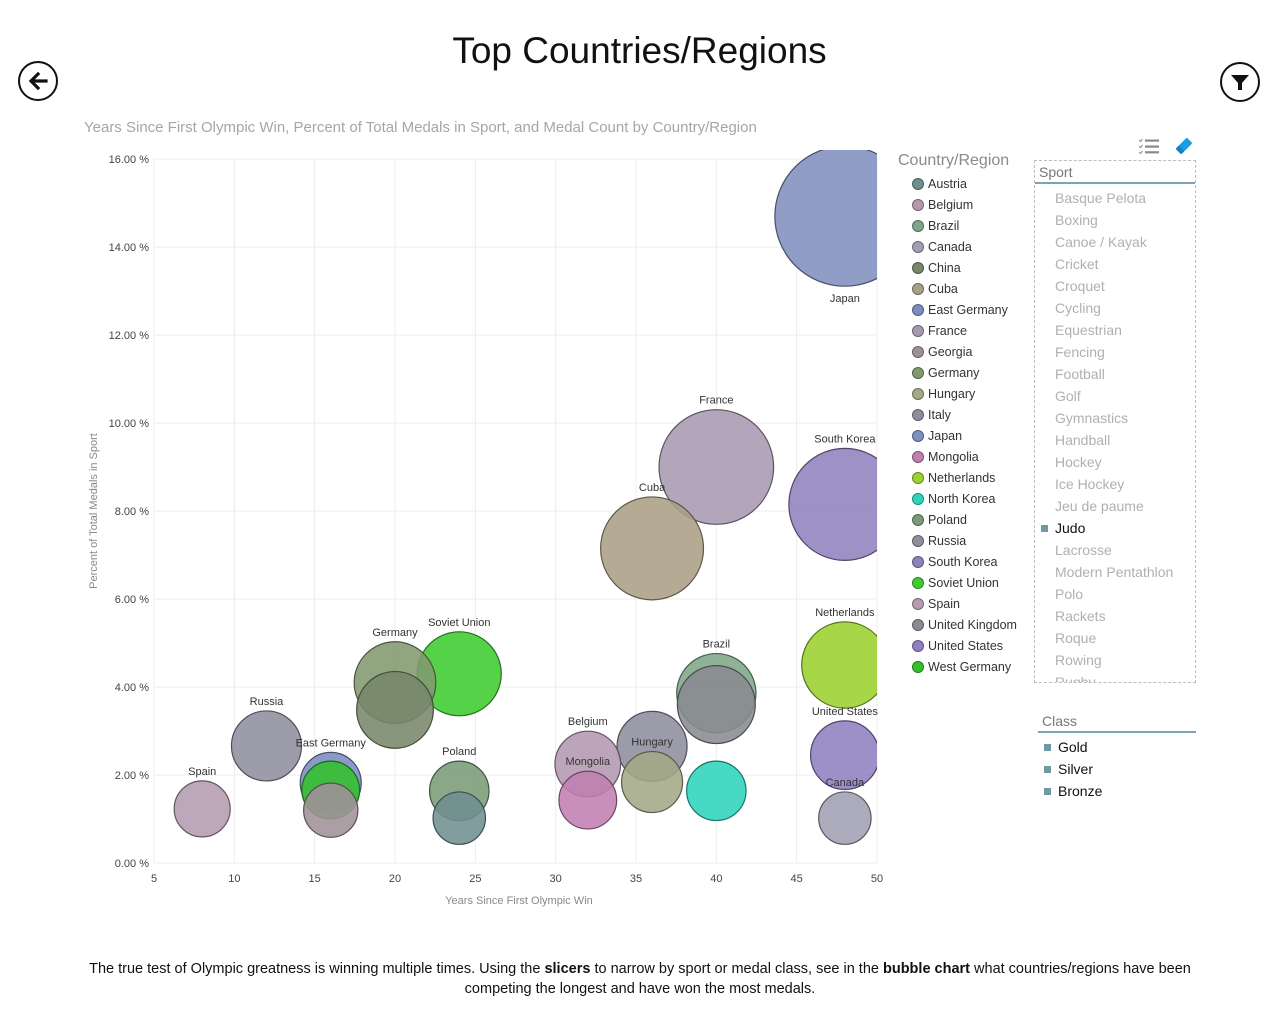 This screenshot has height=1023, width=1279. Describe the element at coordinates (395, 709) in the screenshot. I see `bubble-china` at that location.